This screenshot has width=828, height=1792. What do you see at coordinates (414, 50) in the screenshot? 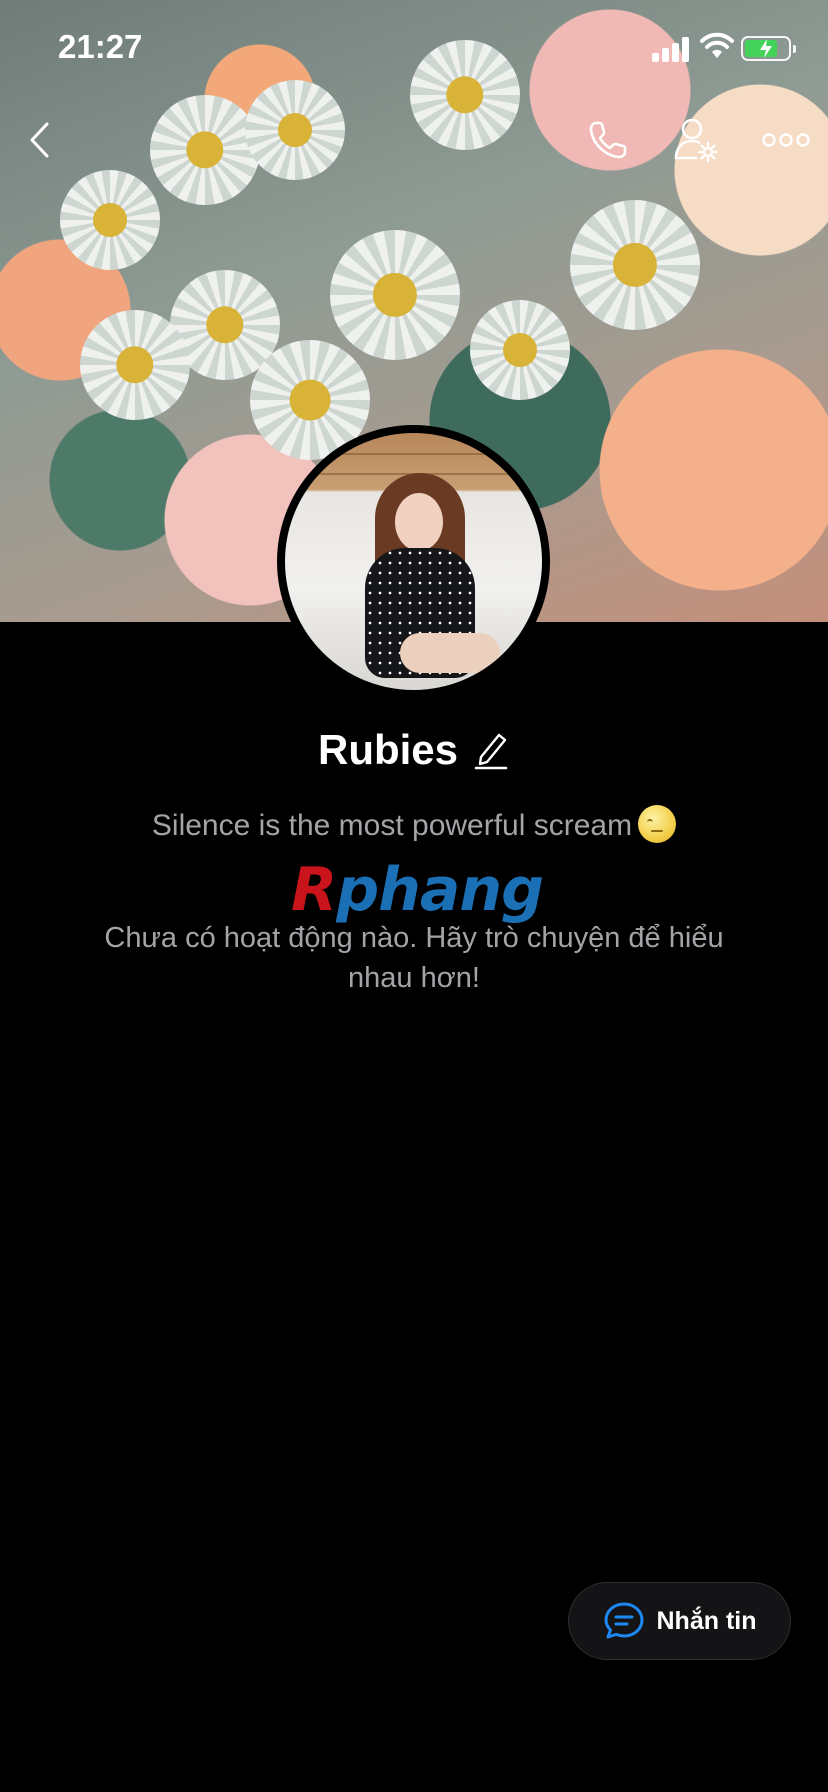
I see `status-bar: 21:27` at bounding box center [414, 50].